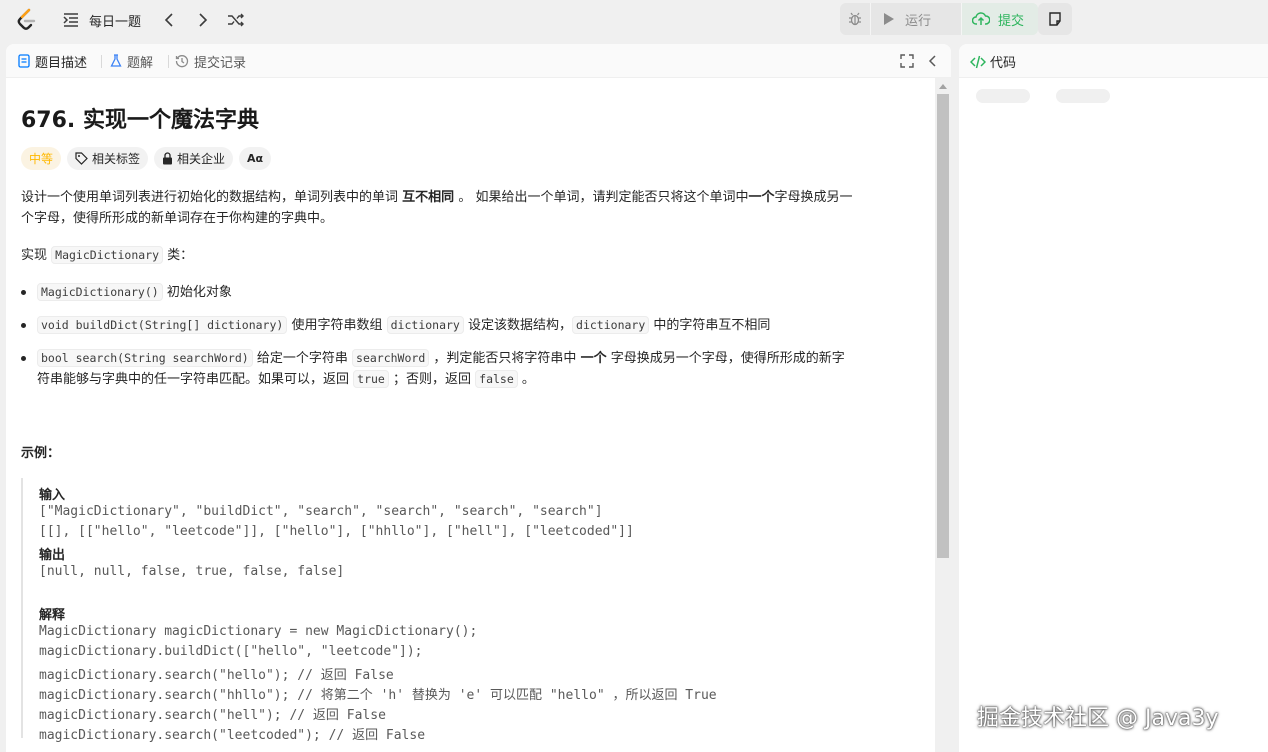 Image resolution: width=1268 pixels, height=752 pixels. Describe the element at coordinates (140, 63) in the screenshot. I see `tab-solution-label: 题解` at that location.